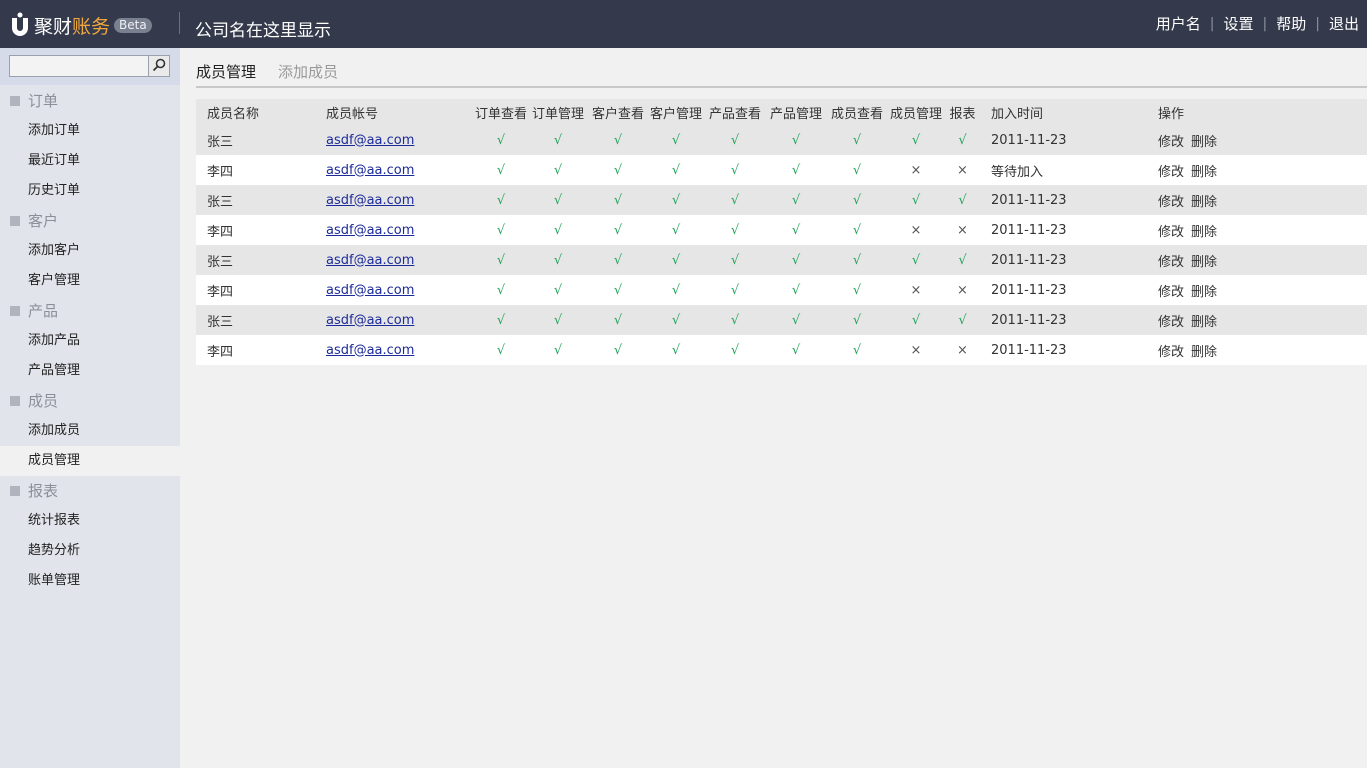 This screenshot has width=1367, height=768. What do you see at coordinates (133, 25) in the screenshot?
I see `beta-badge: Beta` at bounding box center [133, 25].